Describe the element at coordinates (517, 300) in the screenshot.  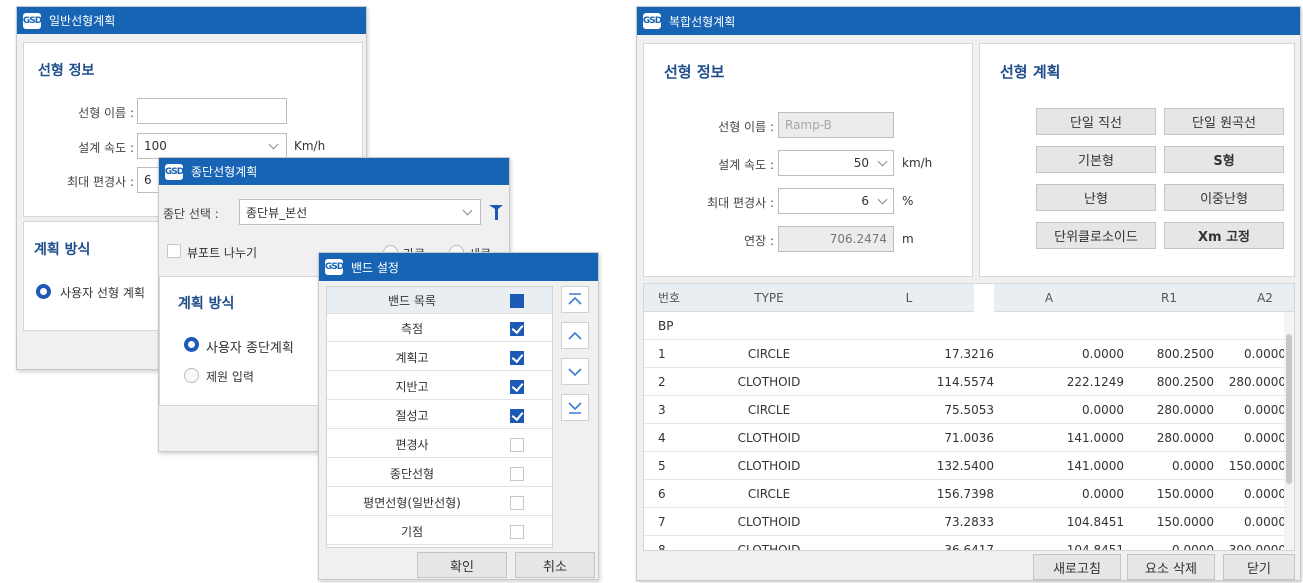
I see `select-all-checkbox` at that location.